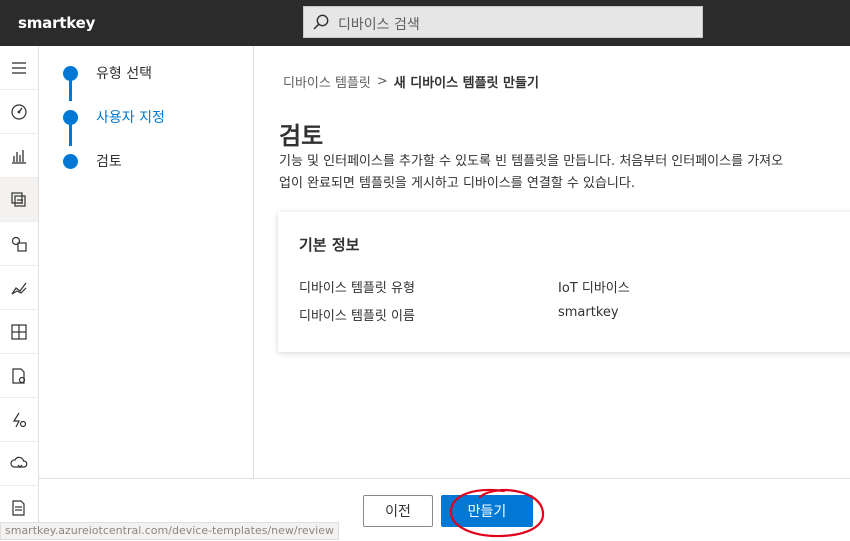 The height and width of the screenshot is (541, 850). Describe the element at coordinates (588, 312) in the screenshot. I see `info-value: smartkey` at that location.